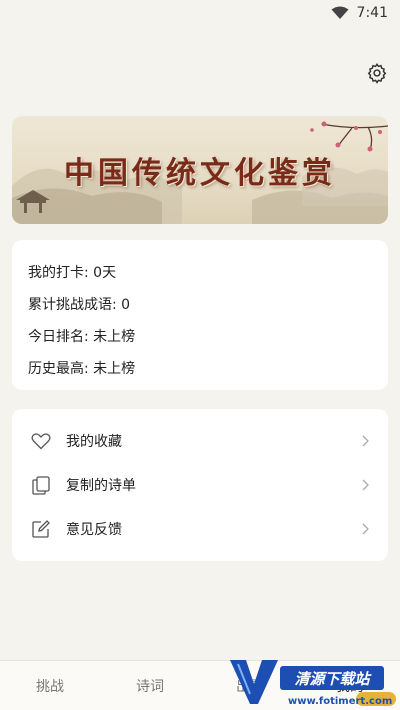 The width and height of the screenshot is (400, 710). Describe the element at coordinates (200, 13) in the screenshot. I see `status-bar: 7:41` at that location.